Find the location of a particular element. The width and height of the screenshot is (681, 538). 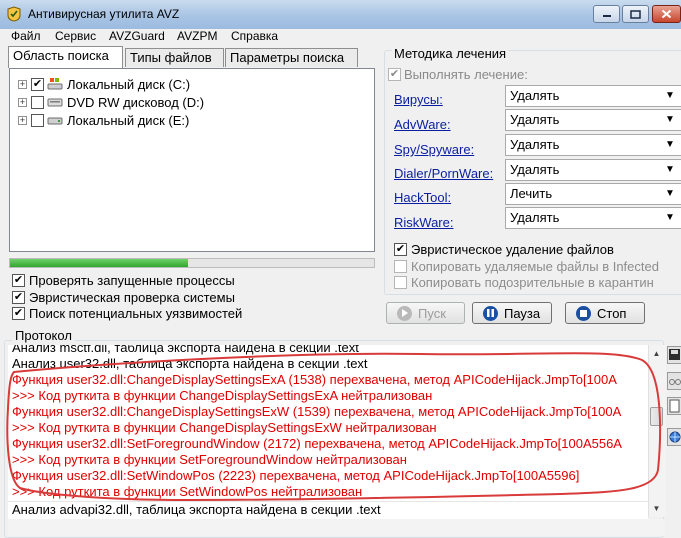

drive-d-checkbox is located at coordinates (37, 102).